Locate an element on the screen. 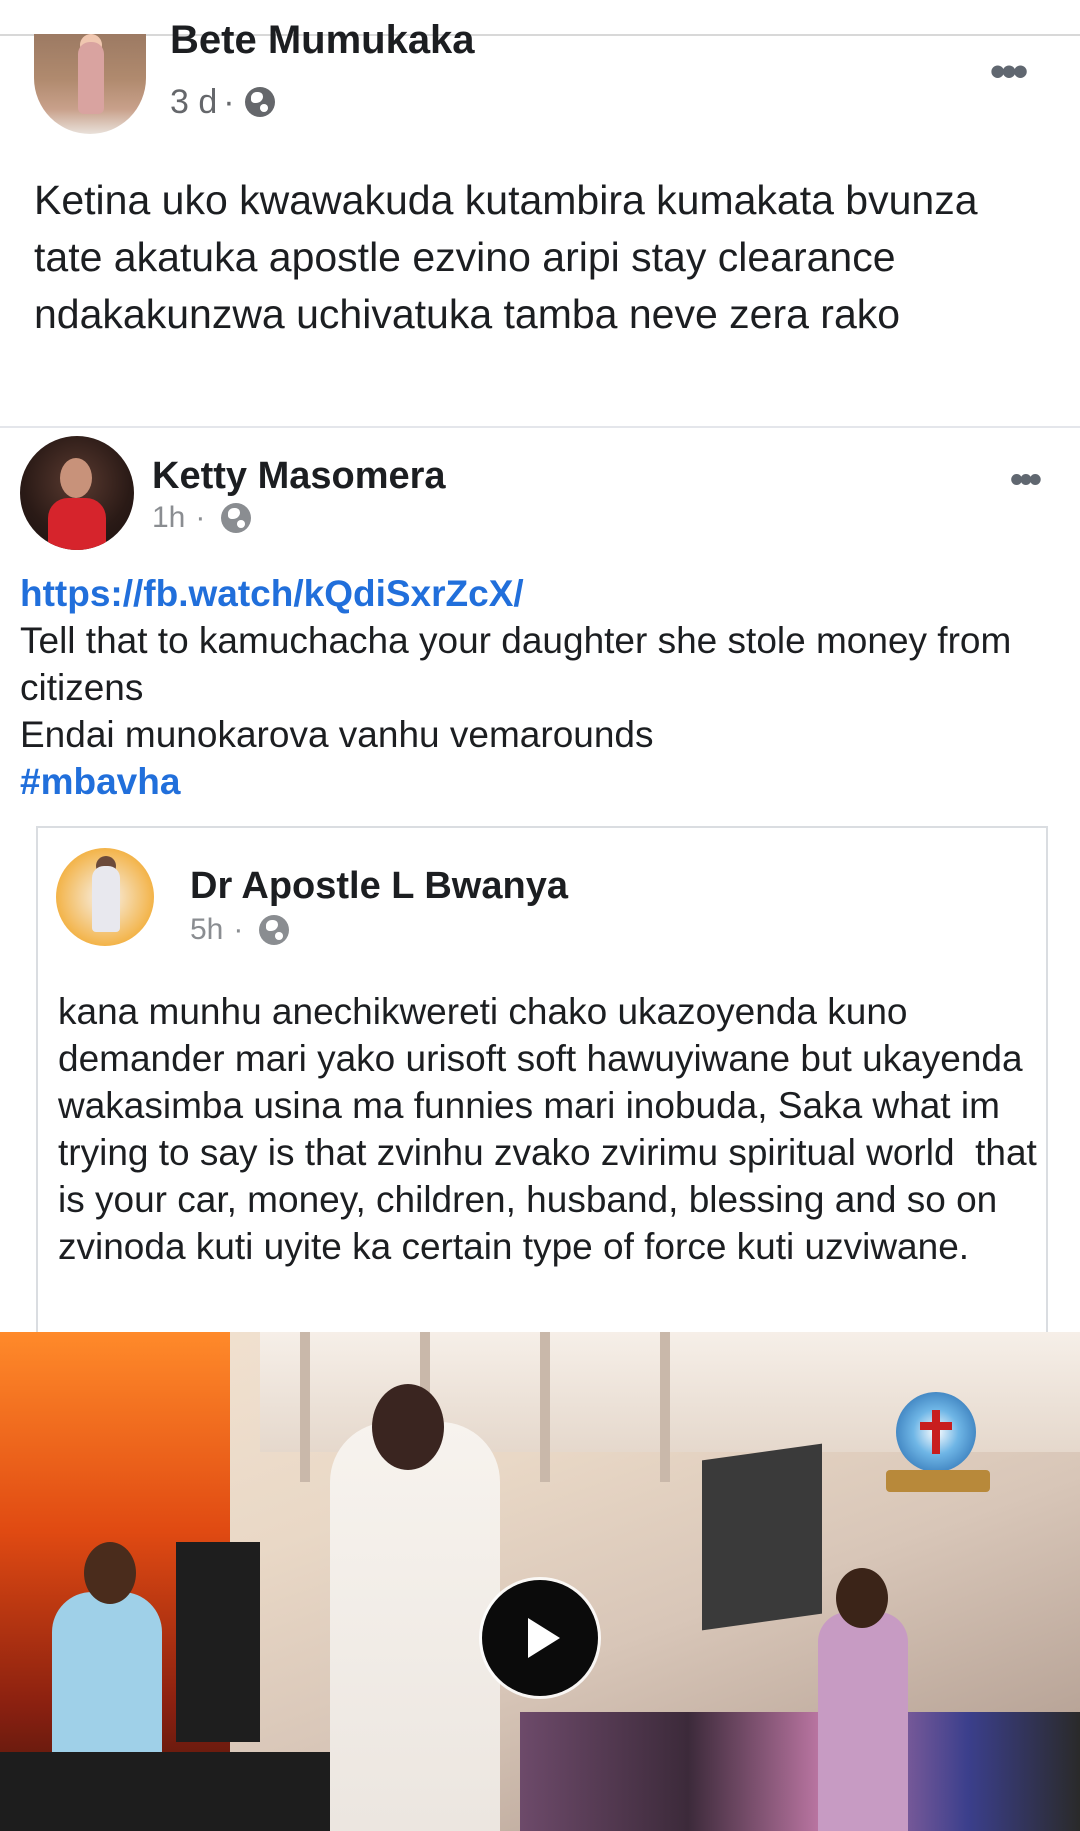 The width and height of the screenshot is (1080, 1831). avatar-figure-body is located at coordinates (106, 899).